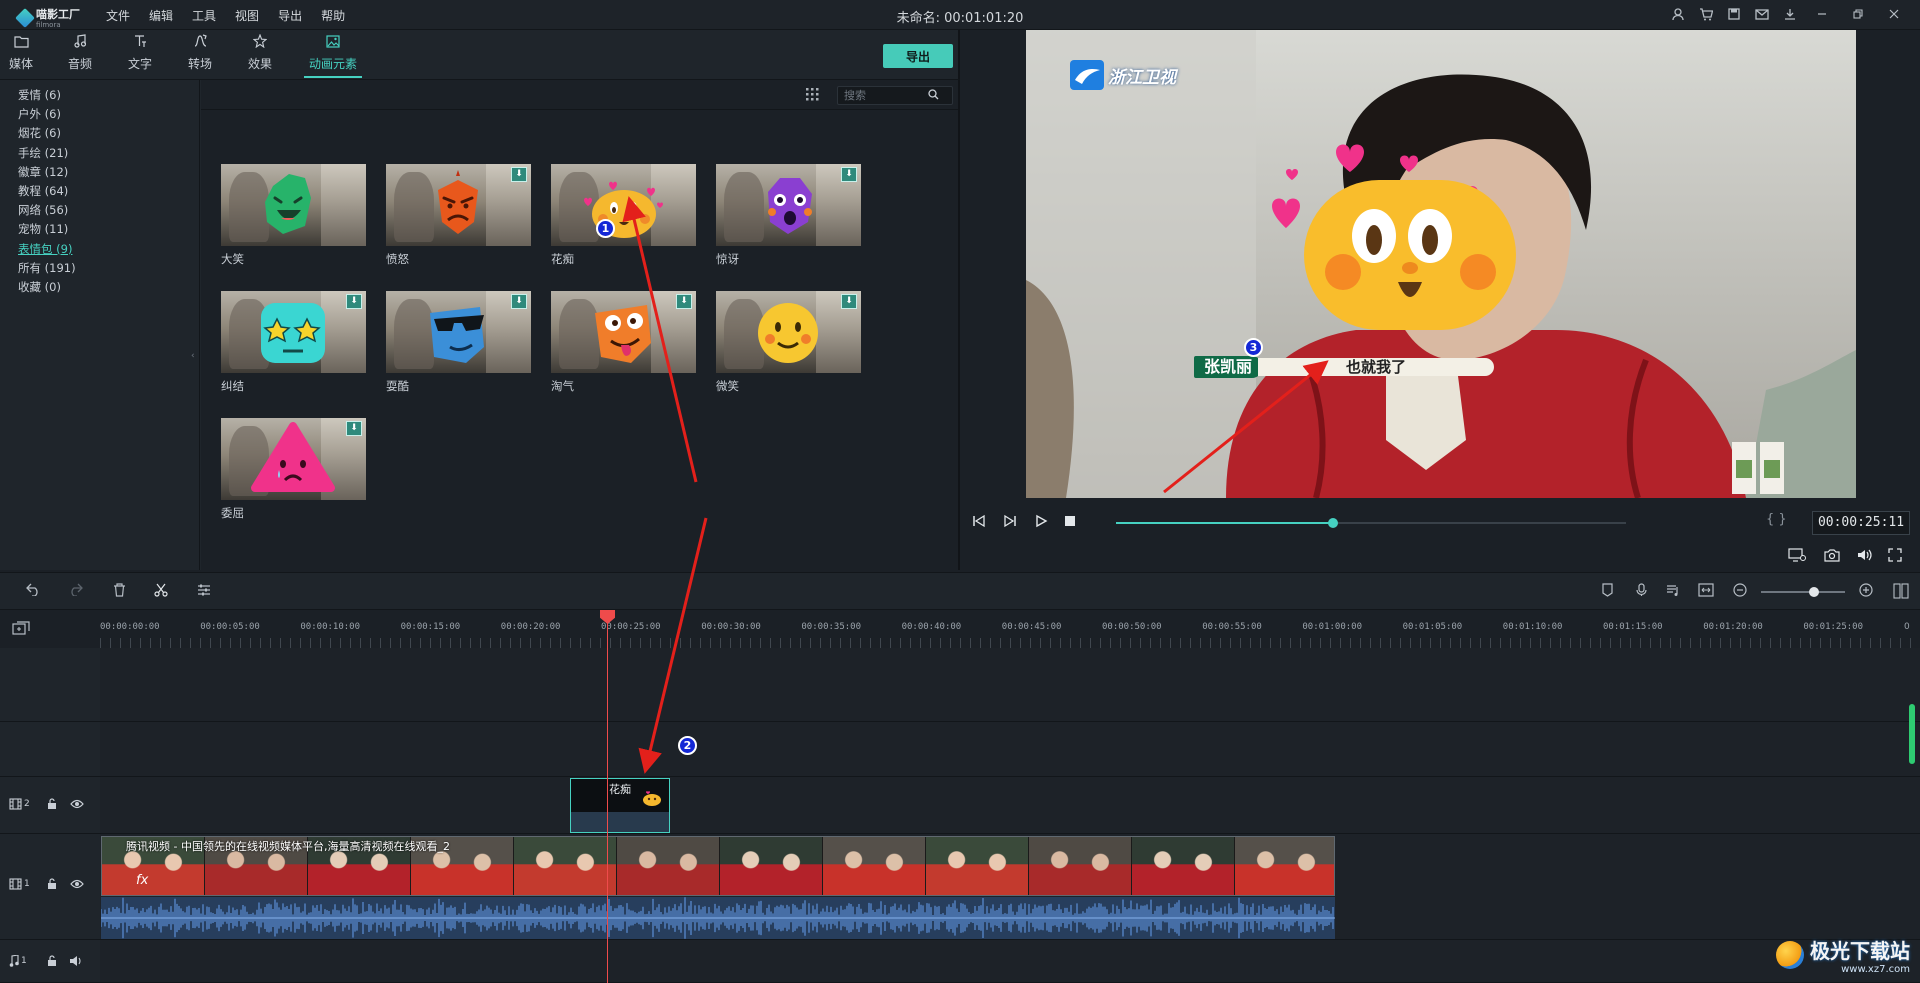 Image resolution: width=1920 pixels, height=983 pixels. Describe the element at coordinates (1332, 523) in the screenshot. I see `scrubber-handle` at that location.